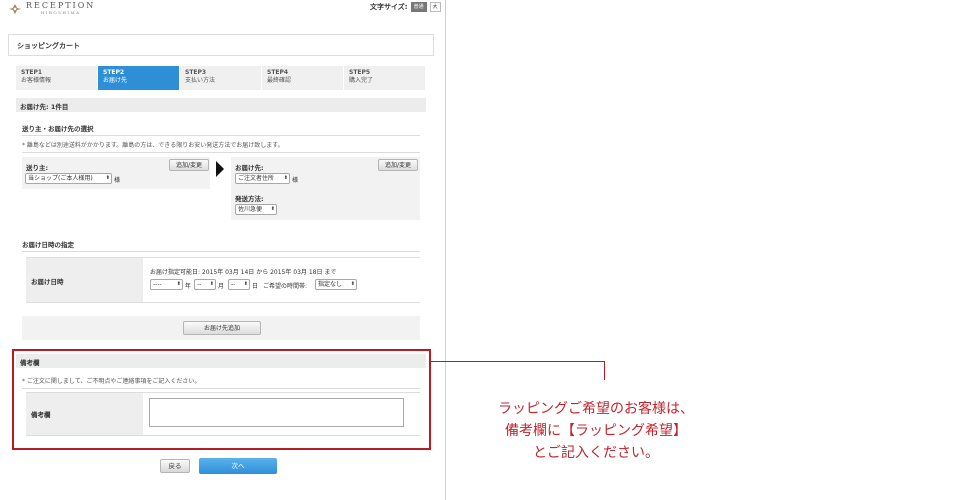 This screenshot has width=980, height=500. I want to click on callout-line-2: 備考欄に【ラッピング希望】, so click(596, 431).